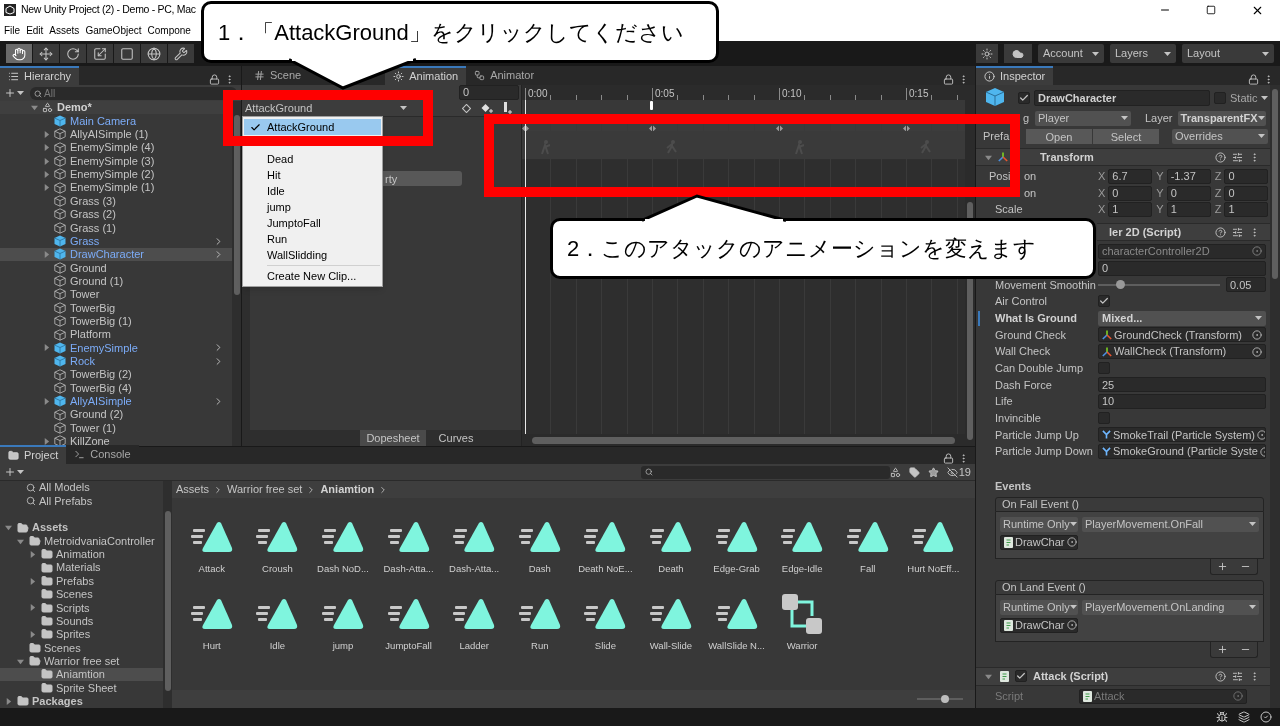  What do you see at coordinates (422, 178) in the screenshot?
I see `add-property-button: rty` at bounding box center [422, 178].